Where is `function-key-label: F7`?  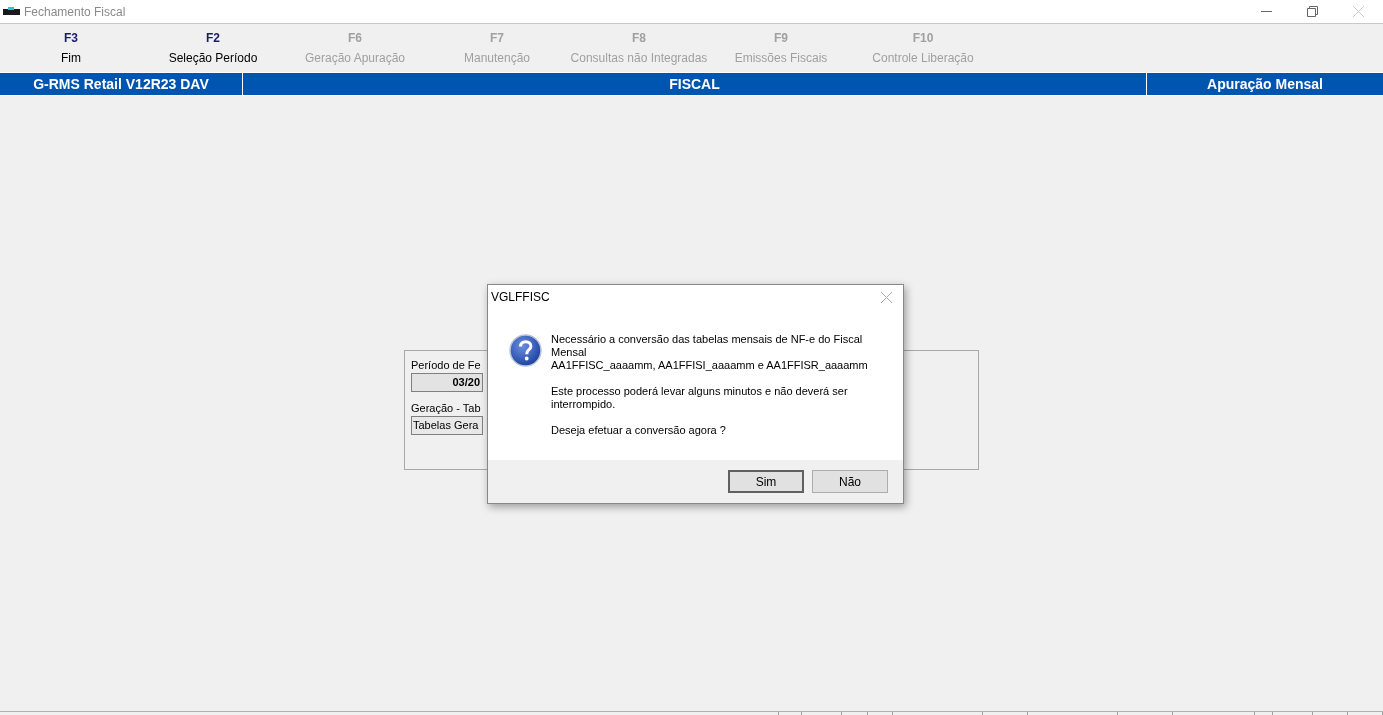
function-key-label: F7 is located at coordinates (497, 38).